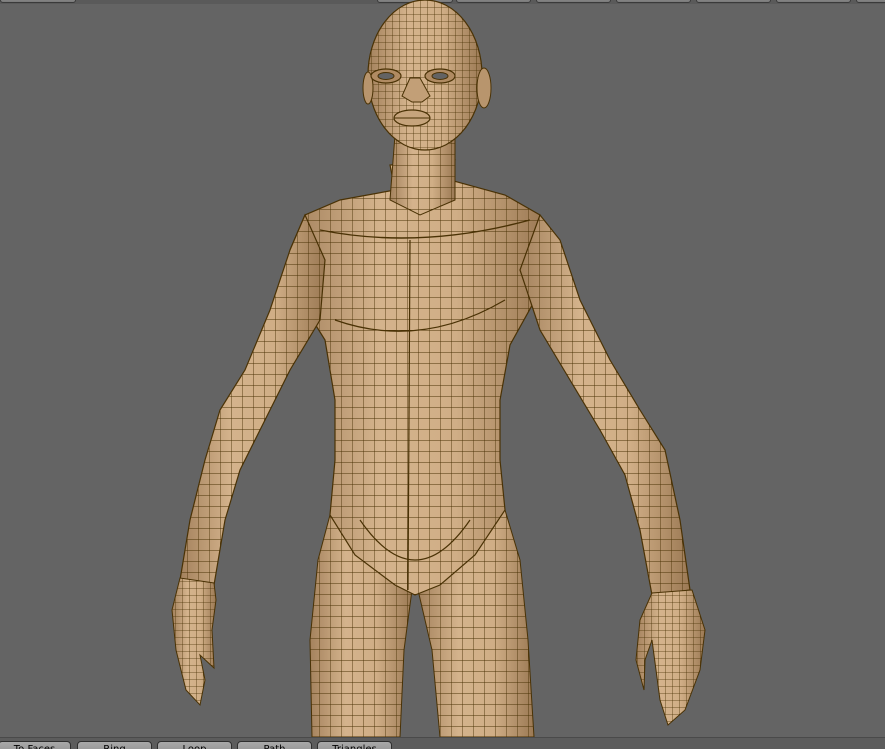 The height and width of the screenshot is (749, 885). I want to click on to-faces-button: To Faces, so click(35, 745).